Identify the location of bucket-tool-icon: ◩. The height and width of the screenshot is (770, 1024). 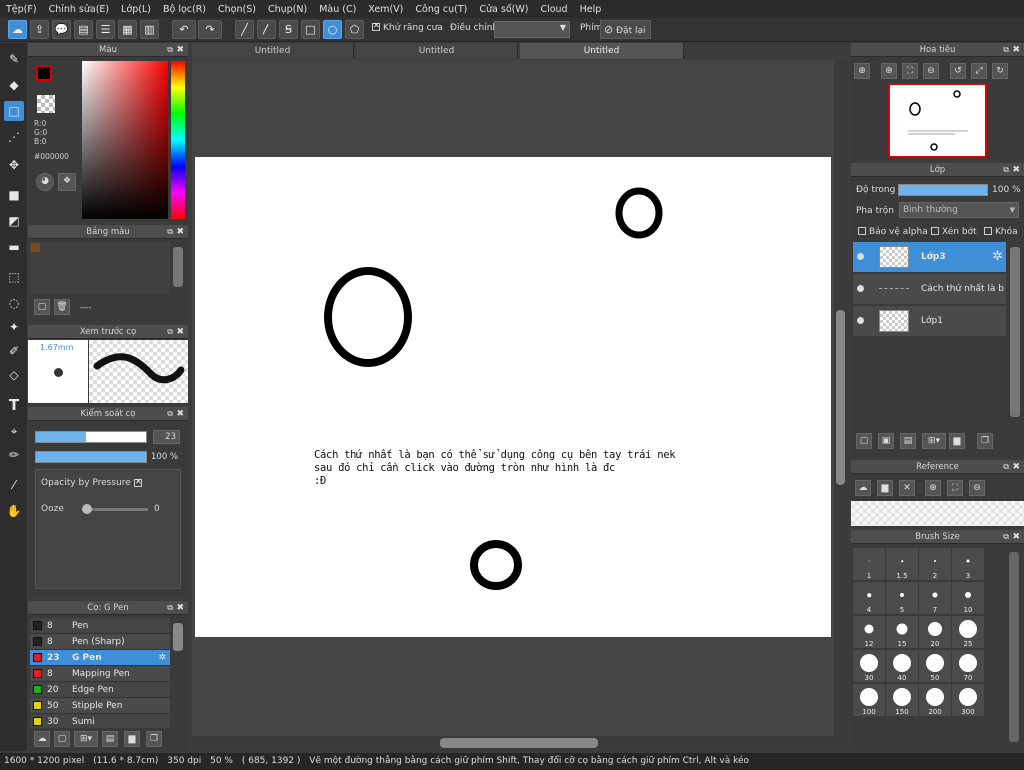
(14, 221).